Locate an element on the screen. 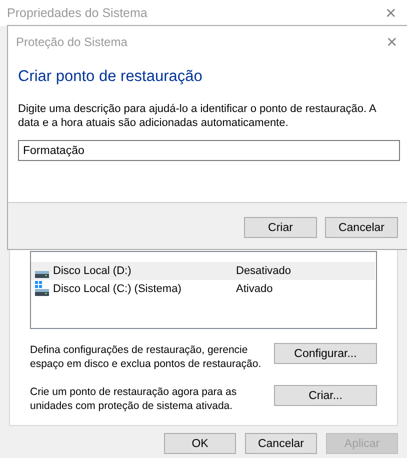 The image size is (407, 458). drive-name: Disco Local (C:) (Sistema) is located at coordinates (117, 289).